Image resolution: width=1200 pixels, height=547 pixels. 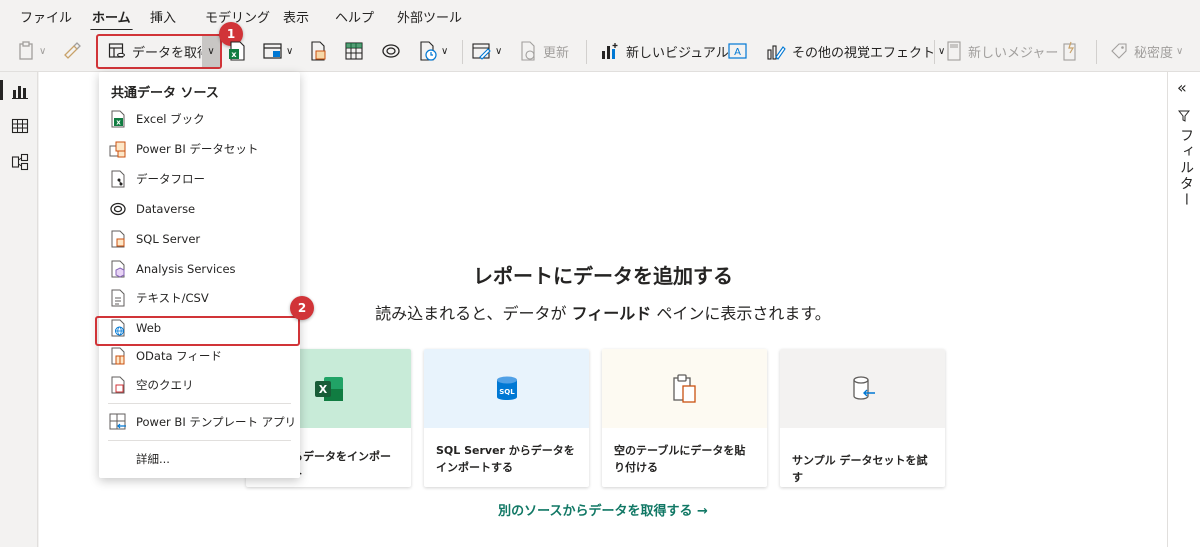 I want to click on new-visual-icon, so click(x=610, y=51).